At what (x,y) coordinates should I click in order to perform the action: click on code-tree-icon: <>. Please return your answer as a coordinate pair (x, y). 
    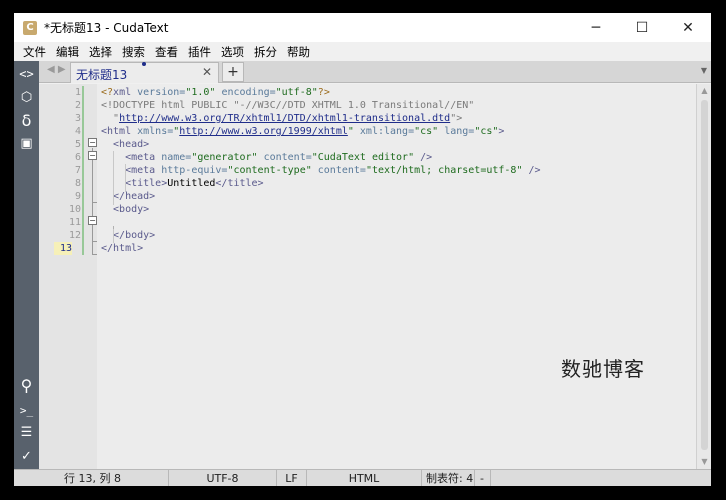
    Looking at the image, I should click on (26, 74).